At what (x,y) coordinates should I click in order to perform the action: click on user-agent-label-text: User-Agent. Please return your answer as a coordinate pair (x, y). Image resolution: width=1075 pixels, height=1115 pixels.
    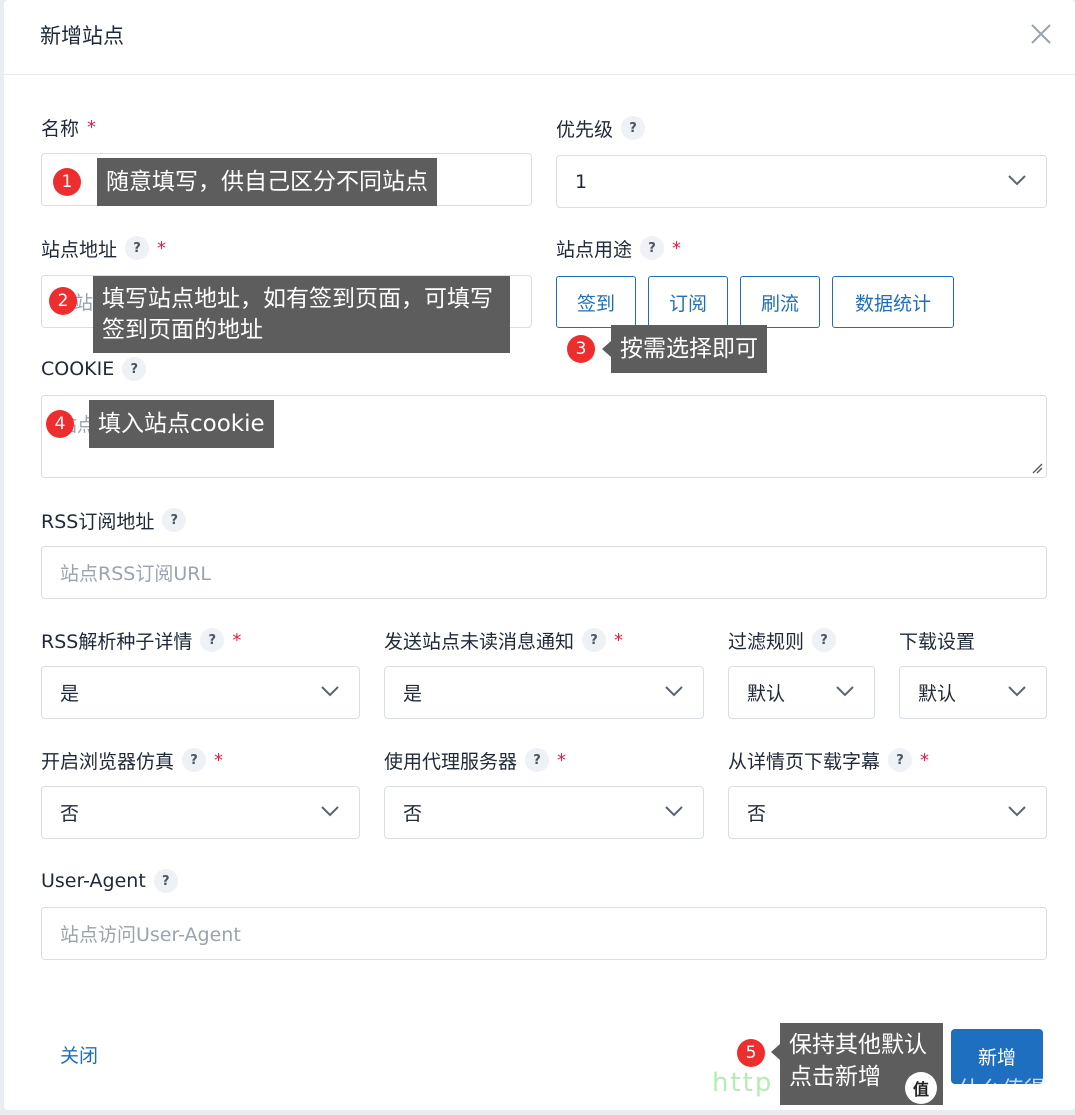
    Looking at the image, I should click on (93, 881).